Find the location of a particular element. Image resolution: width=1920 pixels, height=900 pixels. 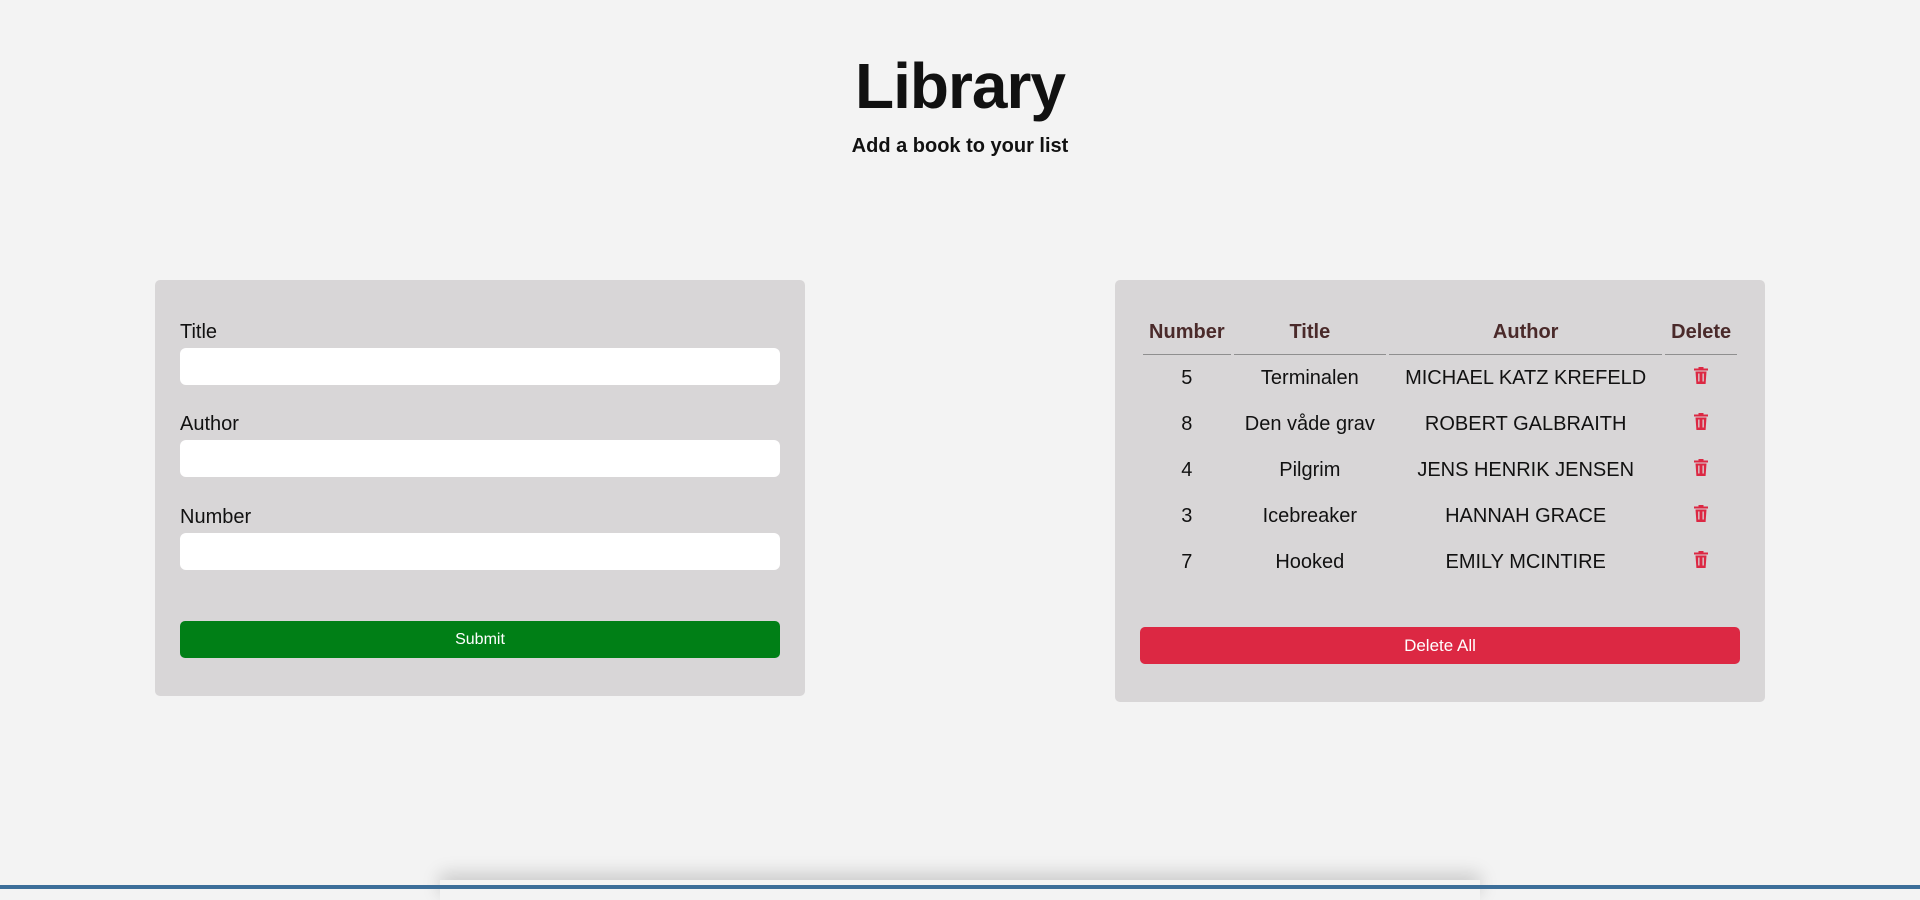

bottom-shadow is located at coordinates (960, 890).